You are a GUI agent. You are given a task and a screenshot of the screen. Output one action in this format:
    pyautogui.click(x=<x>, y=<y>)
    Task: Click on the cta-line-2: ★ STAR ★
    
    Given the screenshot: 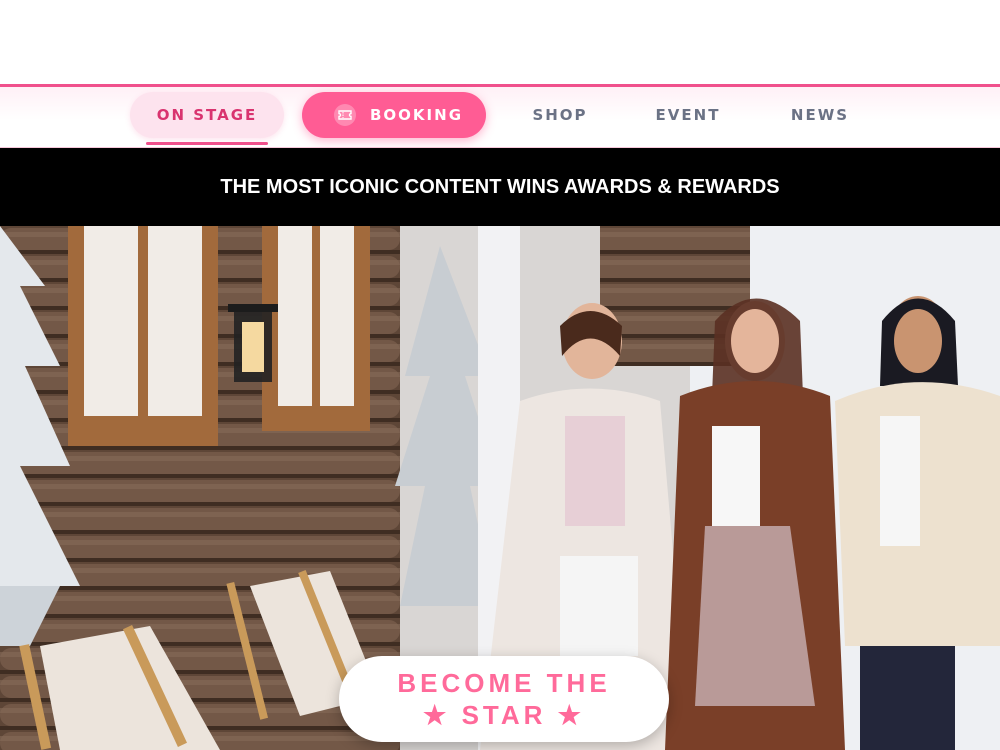 What is the action you would take?
    pyautogui.click(x=504, y=715)
    